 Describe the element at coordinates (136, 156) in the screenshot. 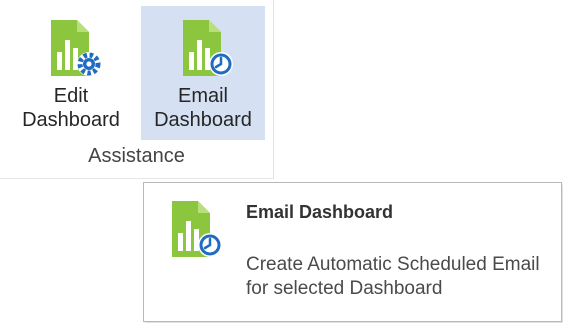

I see `ribbon-group-label: Assistance` at that location.